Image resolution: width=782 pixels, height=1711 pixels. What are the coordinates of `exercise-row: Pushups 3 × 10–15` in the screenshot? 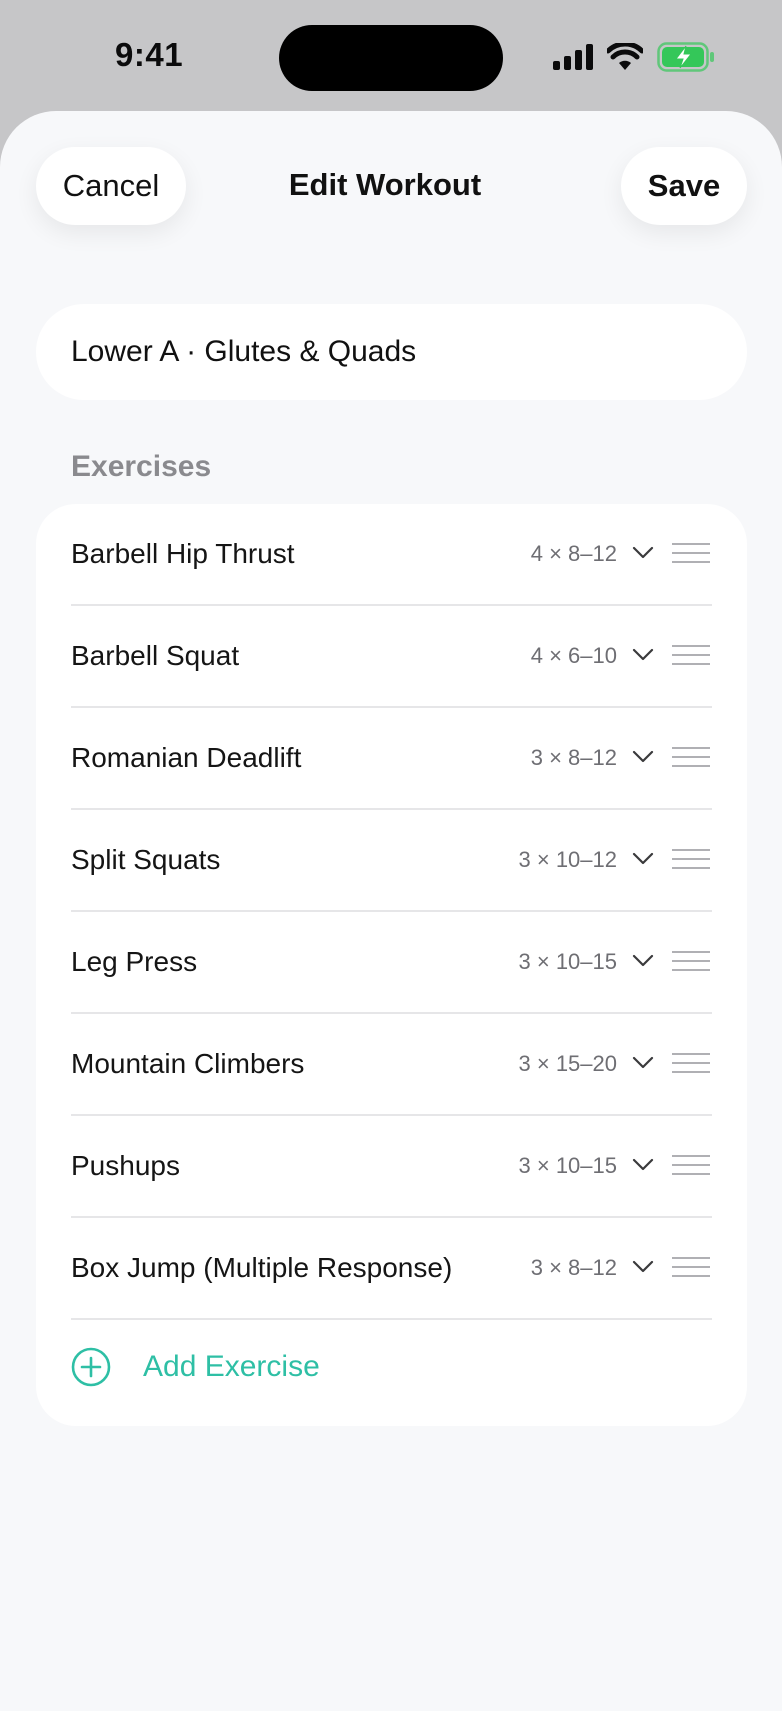 It's located at (391, 1167).